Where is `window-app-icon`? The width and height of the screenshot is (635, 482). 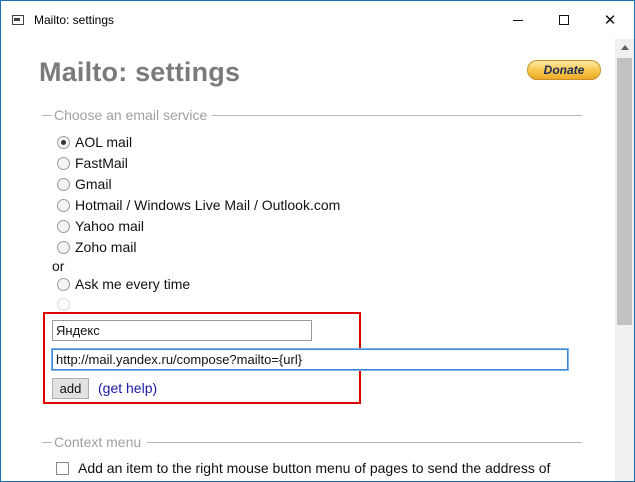 window-app-icon is located at coordinates (18, 20).